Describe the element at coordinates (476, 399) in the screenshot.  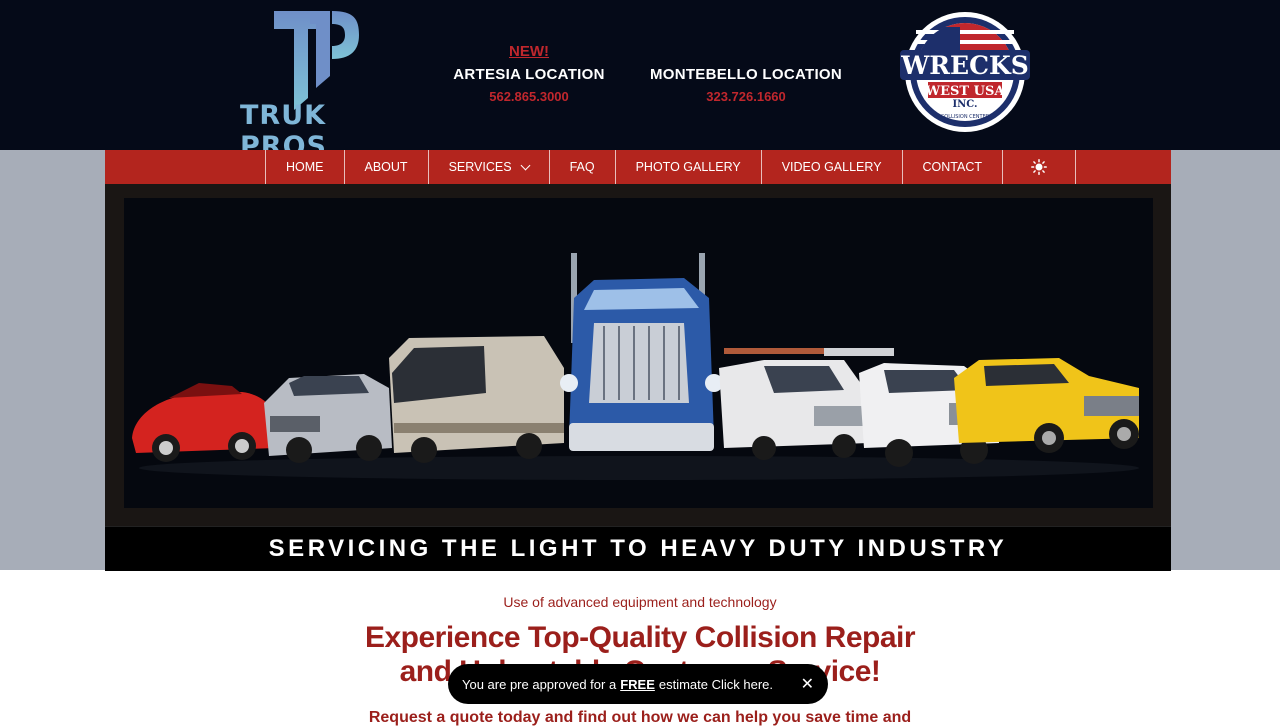
I see `motorhome-image` at that location.